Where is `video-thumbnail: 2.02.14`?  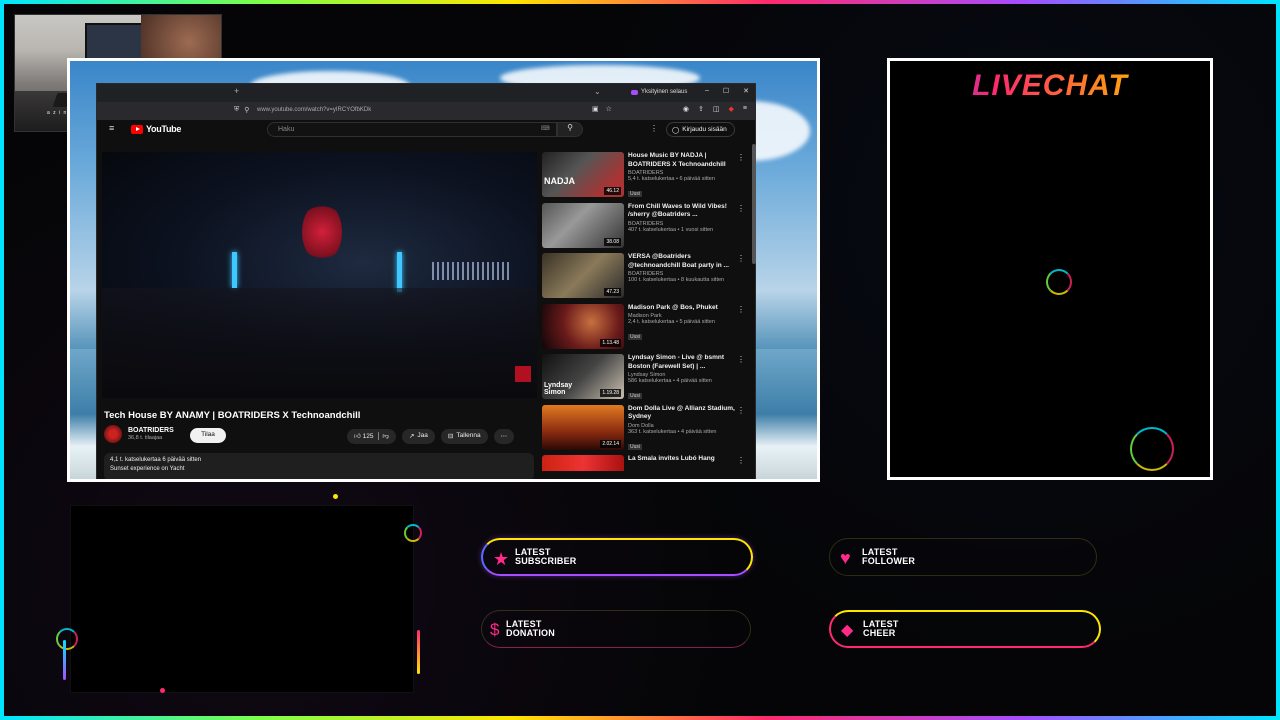 video-thumbnail: 2.02.14 is located at coordinates (583, 427).